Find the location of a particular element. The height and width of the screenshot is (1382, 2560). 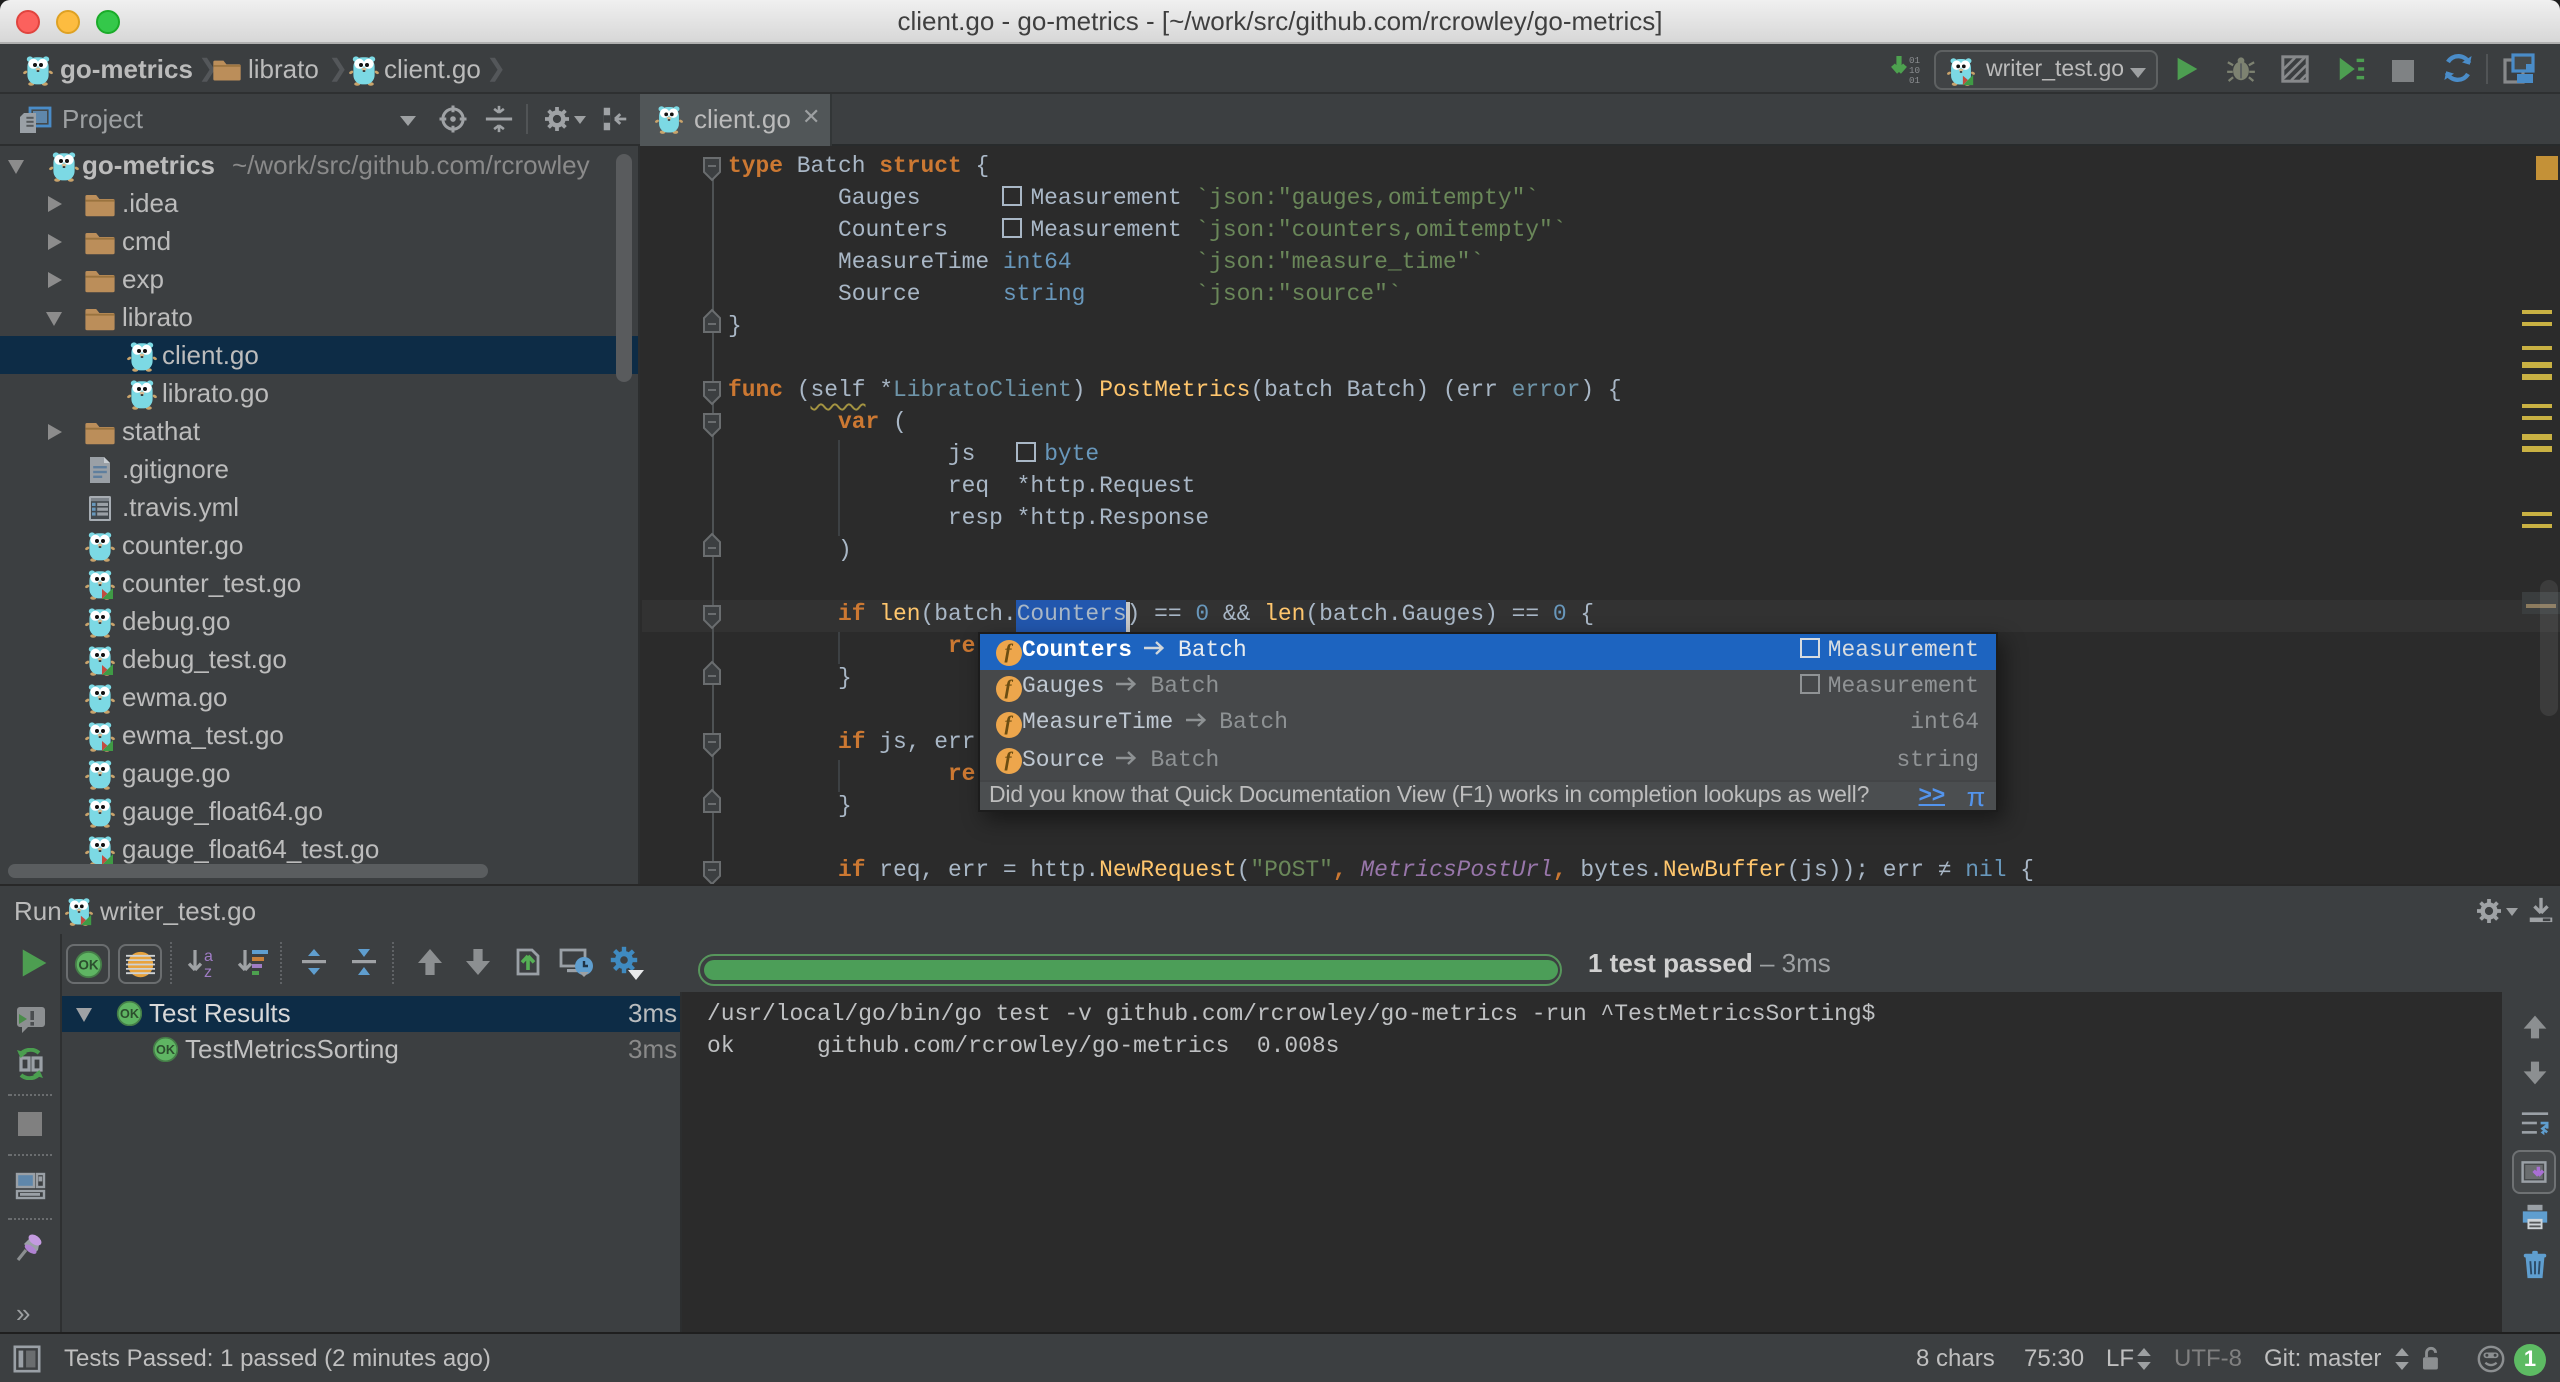

svg-text: a is located at coordinates (208, 956).